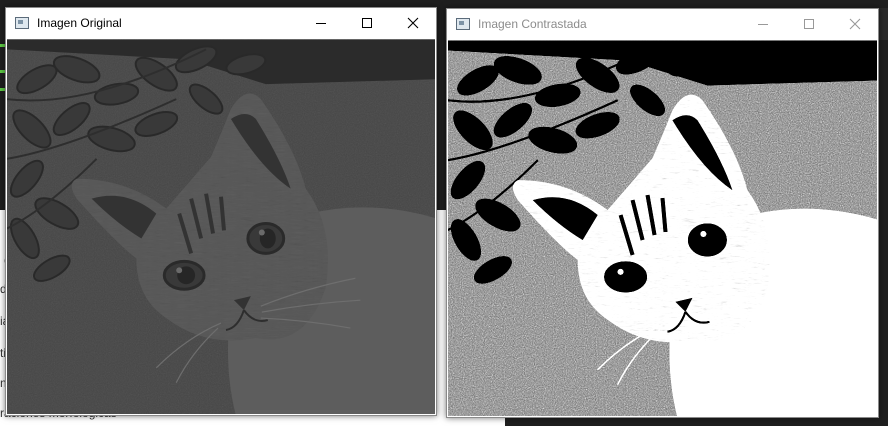  I want to click on window-titlebar: Imagen Original, so click(221, 23).